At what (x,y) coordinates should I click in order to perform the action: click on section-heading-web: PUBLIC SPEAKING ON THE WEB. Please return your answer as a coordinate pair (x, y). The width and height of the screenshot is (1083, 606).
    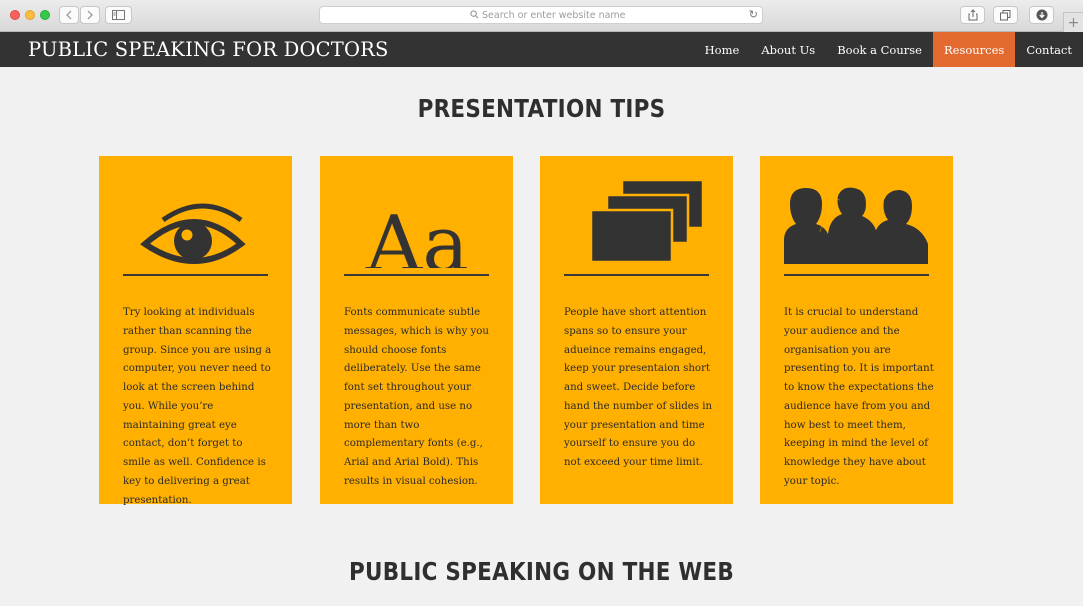
    Looking at the image, I should click on (541, 571).